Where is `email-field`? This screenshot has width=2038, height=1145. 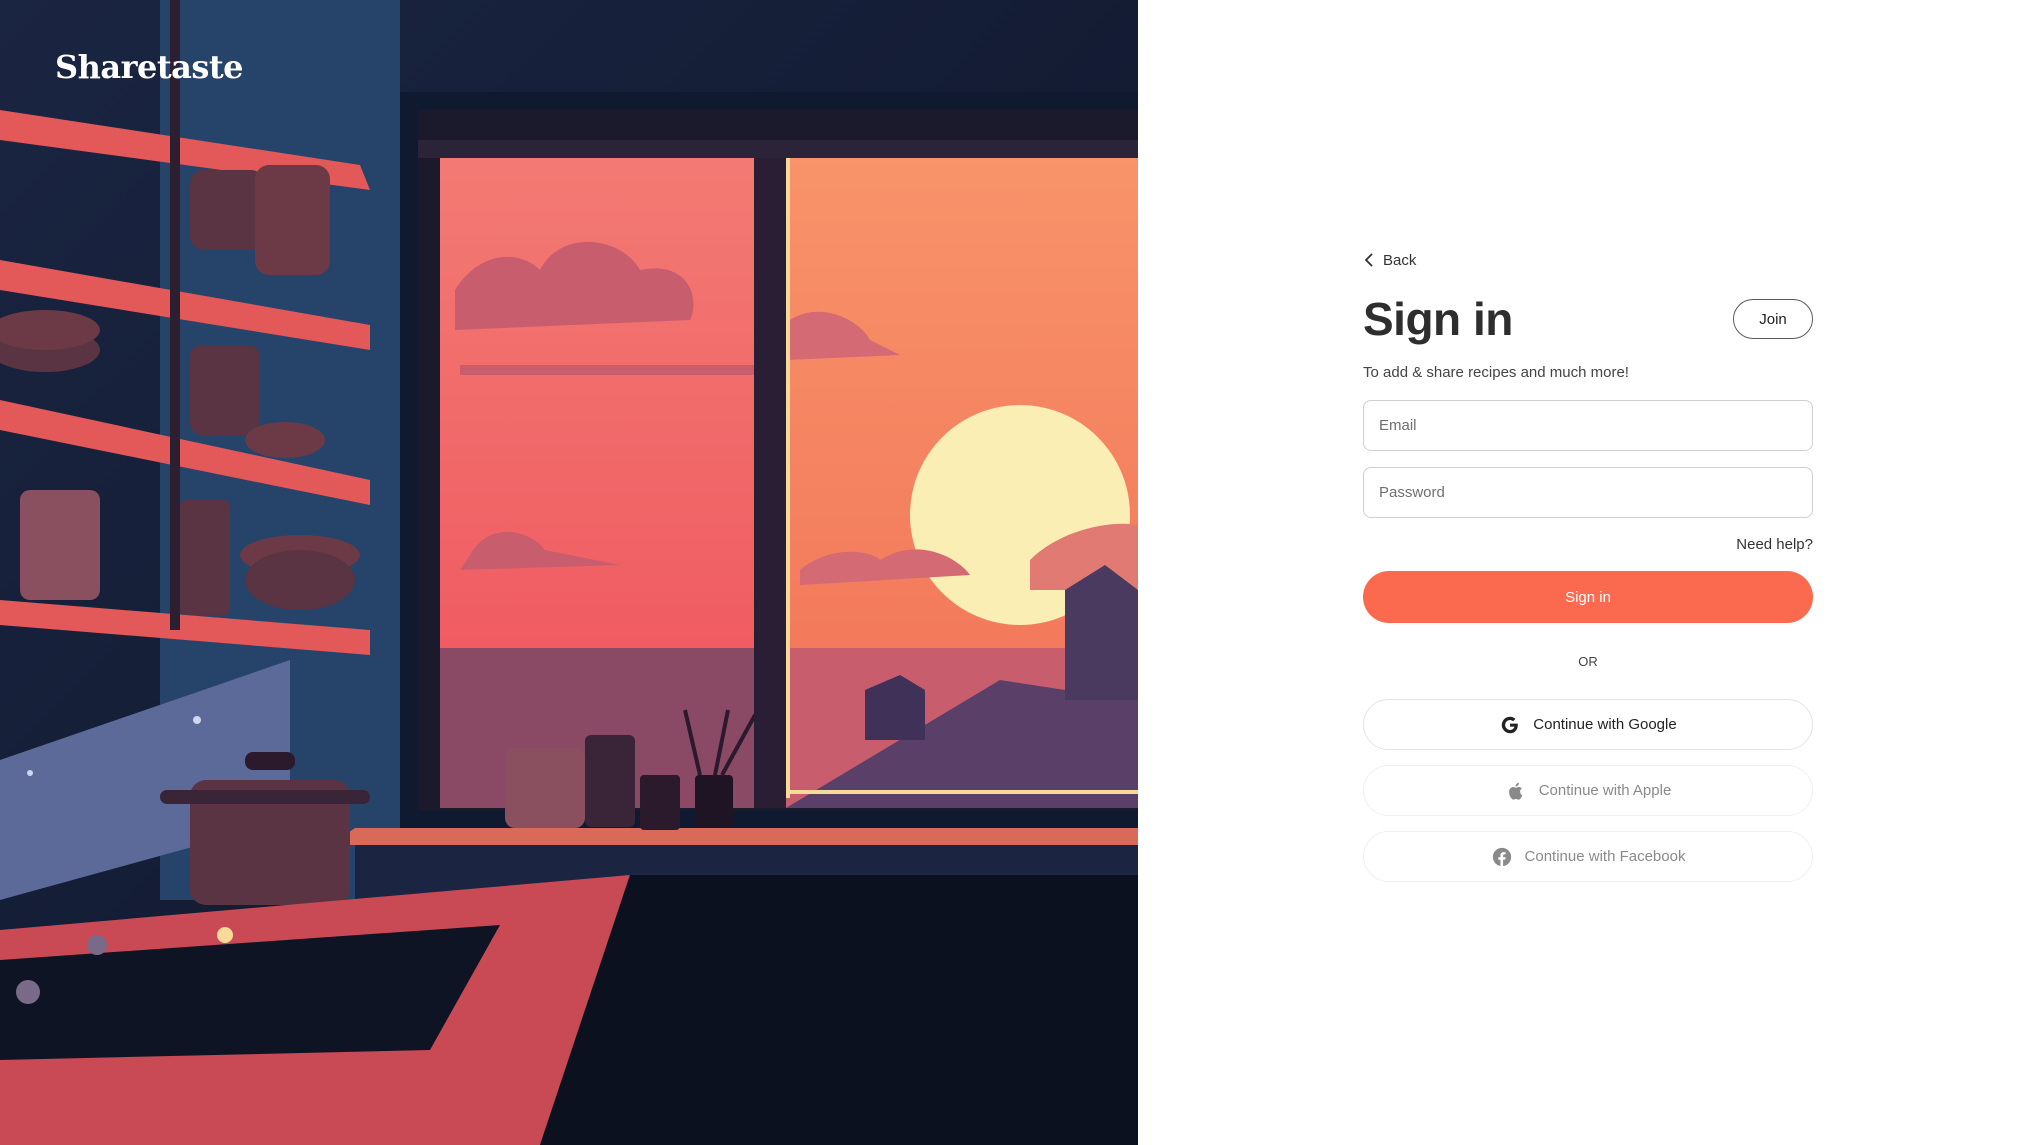
email-field is located at coordinates (1588, 425).